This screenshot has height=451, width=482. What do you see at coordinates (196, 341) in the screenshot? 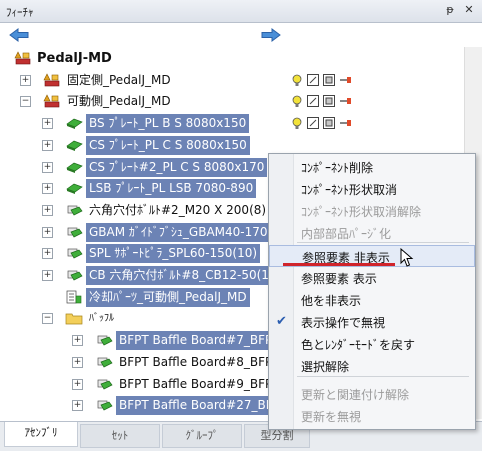
I see `tree-item-label: BFPT Baffle Board#7_BFP` at bounding box center [196, 341].